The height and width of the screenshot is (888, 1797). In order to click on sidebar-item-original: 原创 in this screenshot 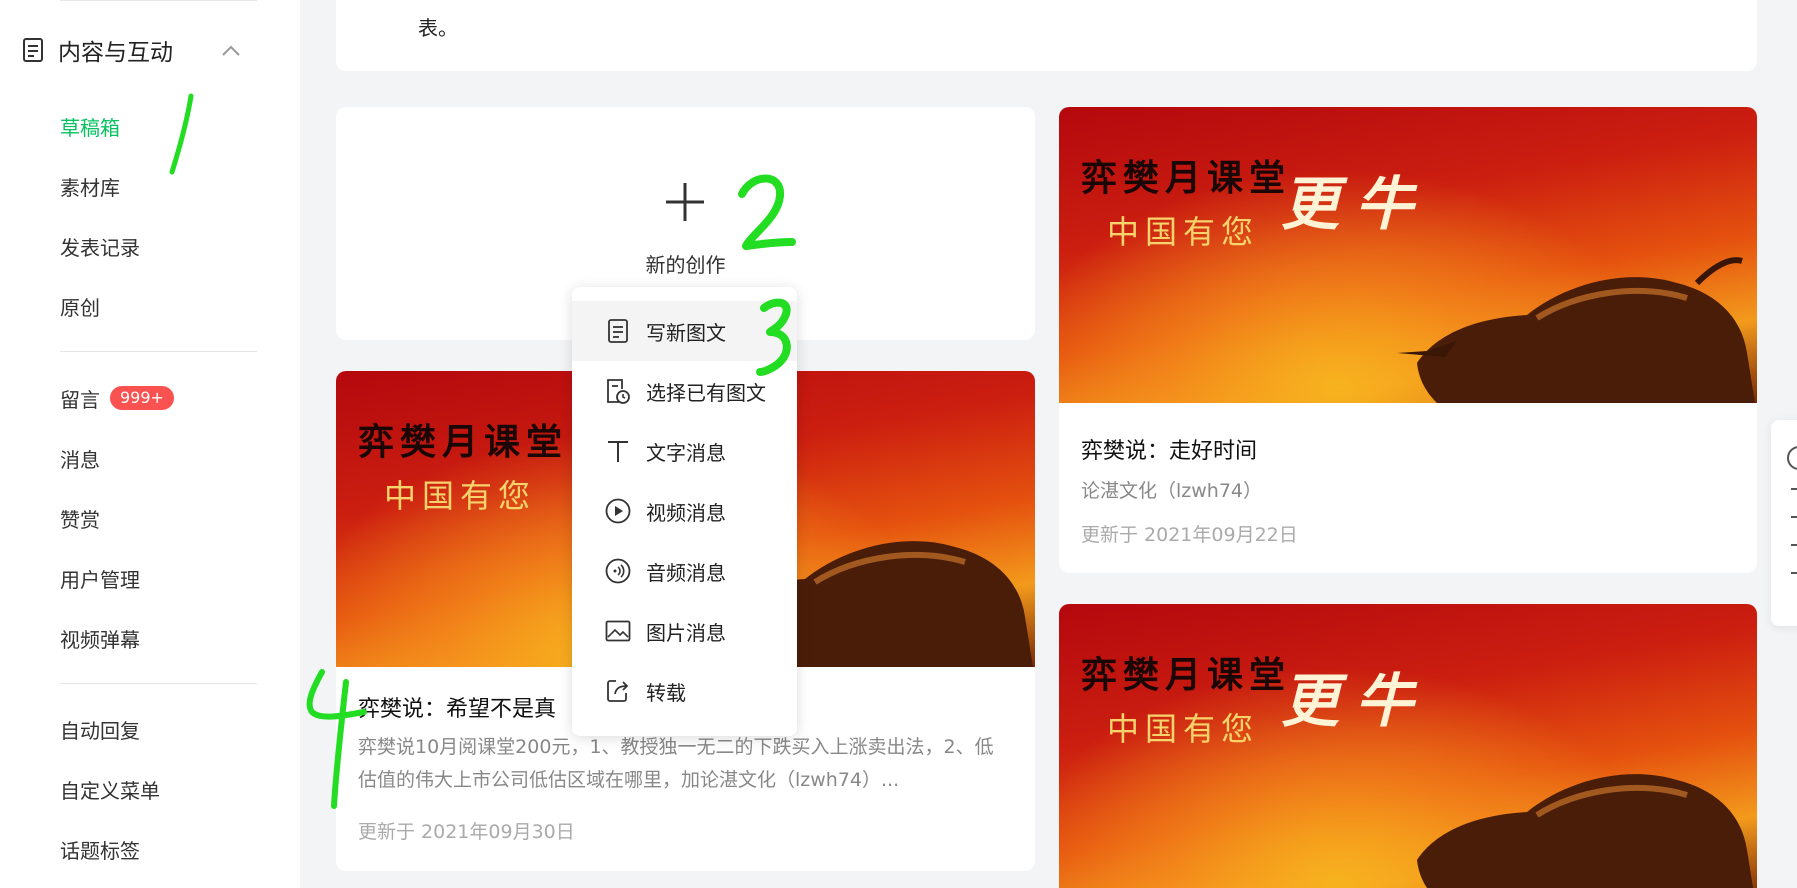, I will do `click(80, 306)`.